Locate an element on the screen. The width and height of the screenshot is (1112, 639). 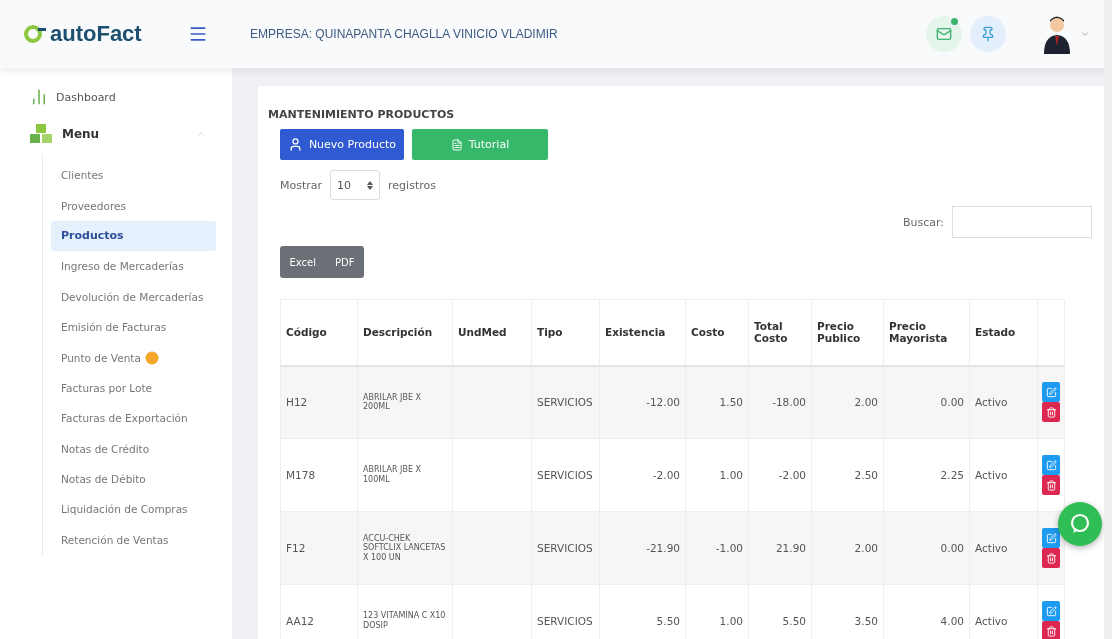
table-cell: 2.25 is located at coordinates (926, 475).